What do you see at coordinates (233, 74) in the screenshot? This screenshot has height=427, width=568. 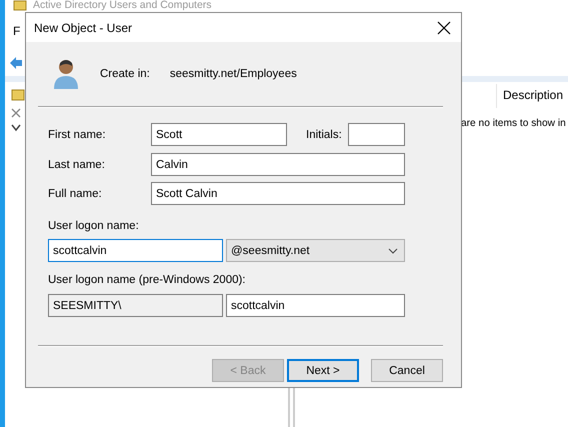 I see `create-in-path: seesmitty.net/Employees` at bounding box center [233, 74].